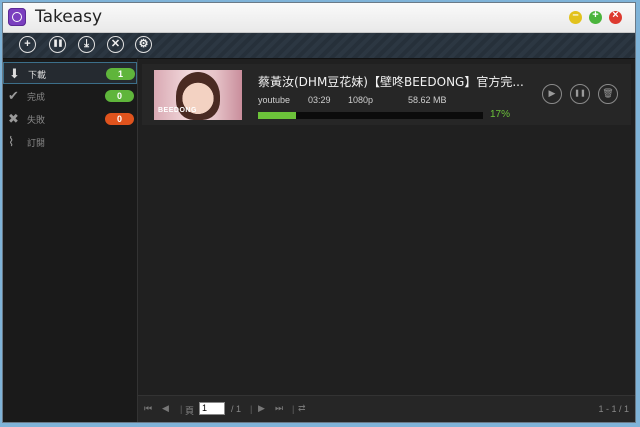 This screenshot has width=640, height=427. Describe the element at coordinates (13, 118) in the screenshot. I see `x-icon: ✖` at that location.